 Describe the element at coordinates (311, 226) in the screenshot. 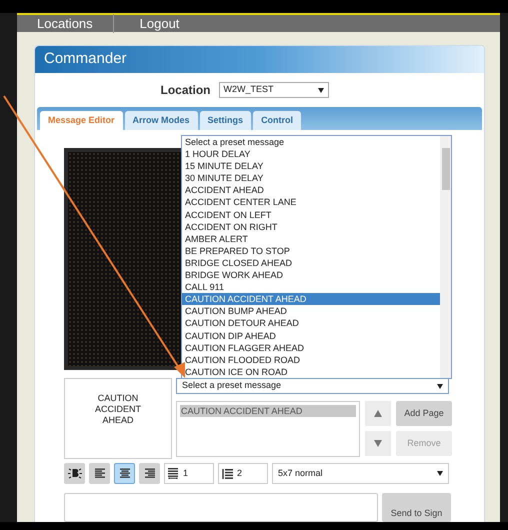

I see `dropdown-option: ACCIDENT ON RIGHT` at that location.